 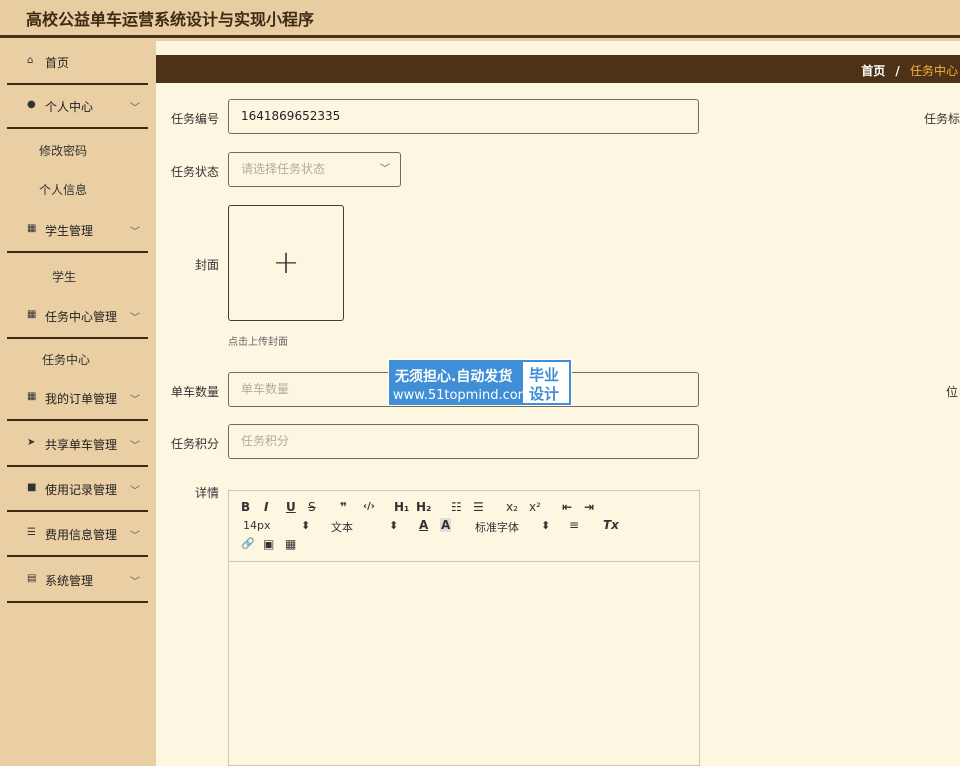 I want to click on cover-label: 封面, so click(x=206, y=265).